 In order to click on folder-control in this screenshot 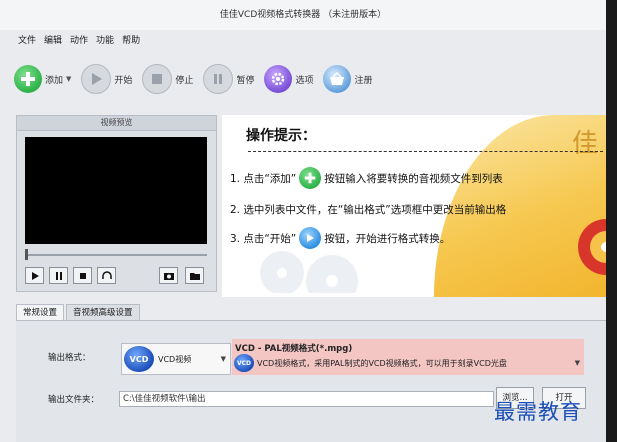, I will do `click(194, 275)`.